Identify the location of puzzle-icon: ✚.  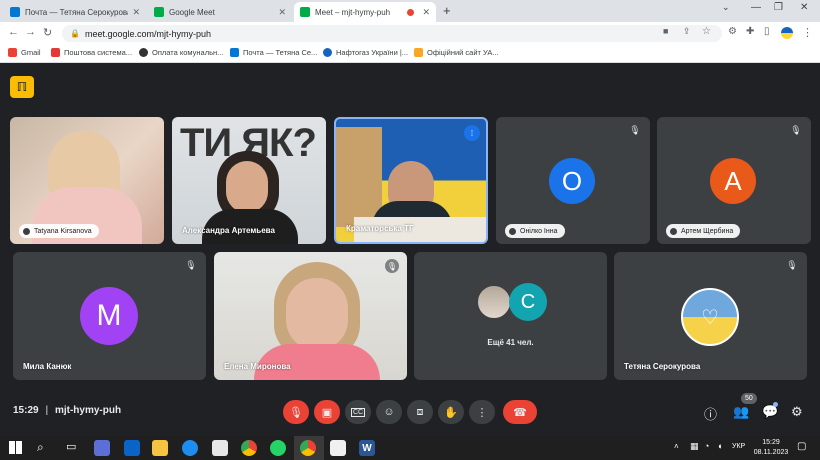
(750, 31).